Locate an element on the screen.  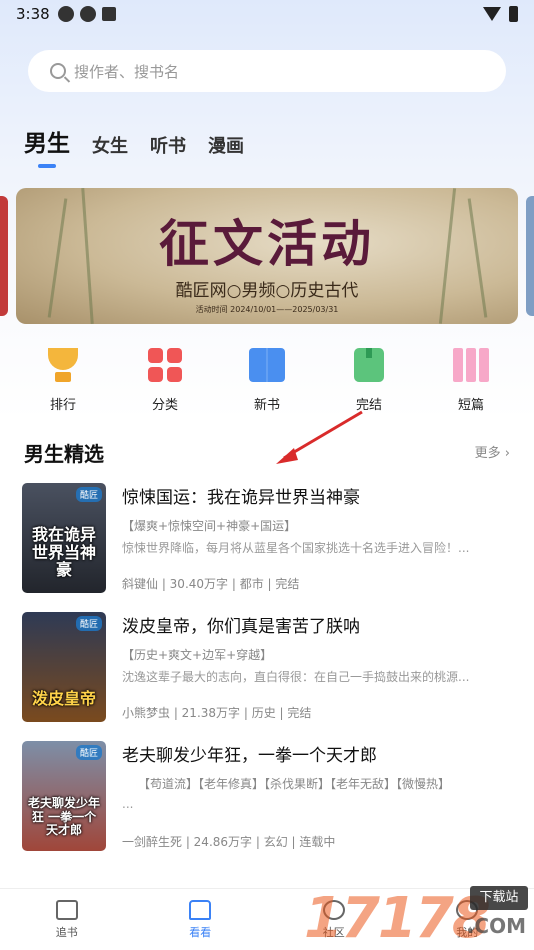
banner-next-peek is located at coordinates (530, 256).